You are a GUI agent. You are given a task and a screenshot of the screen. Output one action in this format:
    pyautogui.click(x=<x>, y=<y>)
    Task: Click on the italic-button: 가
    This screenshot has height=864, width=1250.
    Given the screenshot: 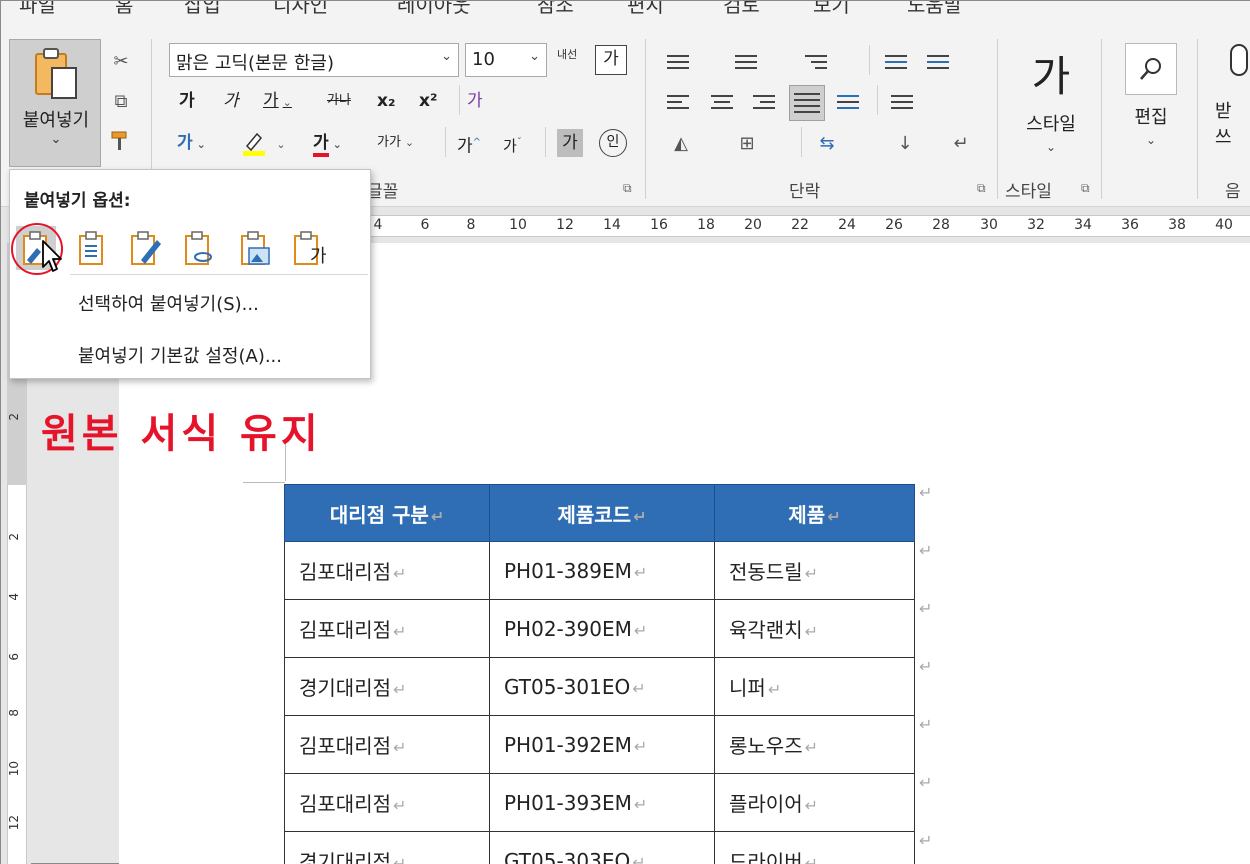 What is the action you would take?
    pyautogui.click(x=231, y=101)
    